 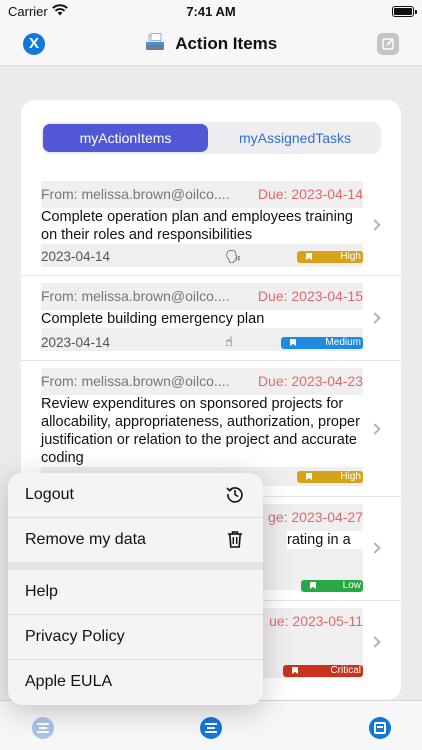 I want to click on menu-item-label: Logout, so click(x=49, y=494).